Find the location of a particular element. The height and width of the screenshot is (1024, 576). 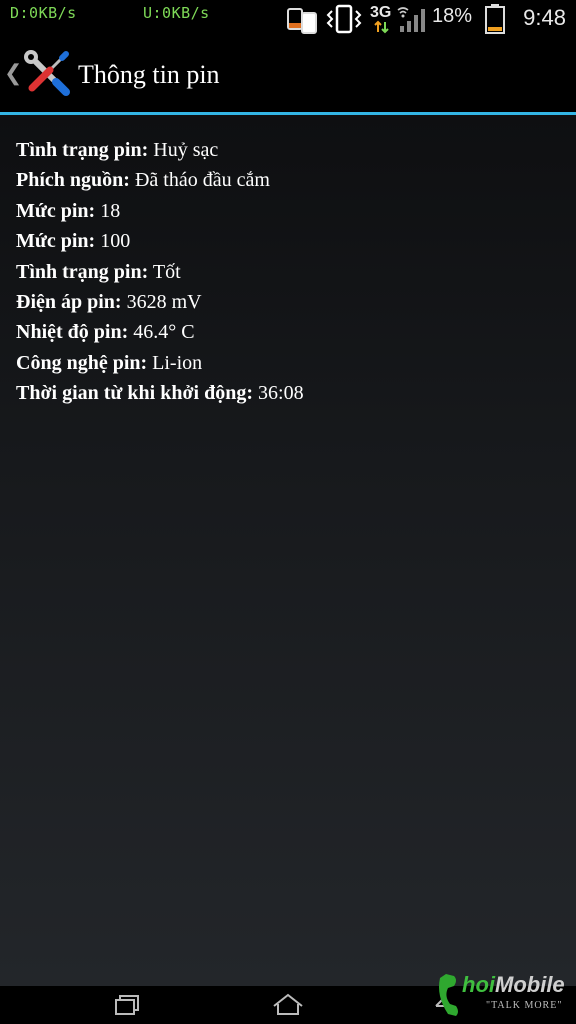

phone-switch-icon is located at coordinates (302, 21).